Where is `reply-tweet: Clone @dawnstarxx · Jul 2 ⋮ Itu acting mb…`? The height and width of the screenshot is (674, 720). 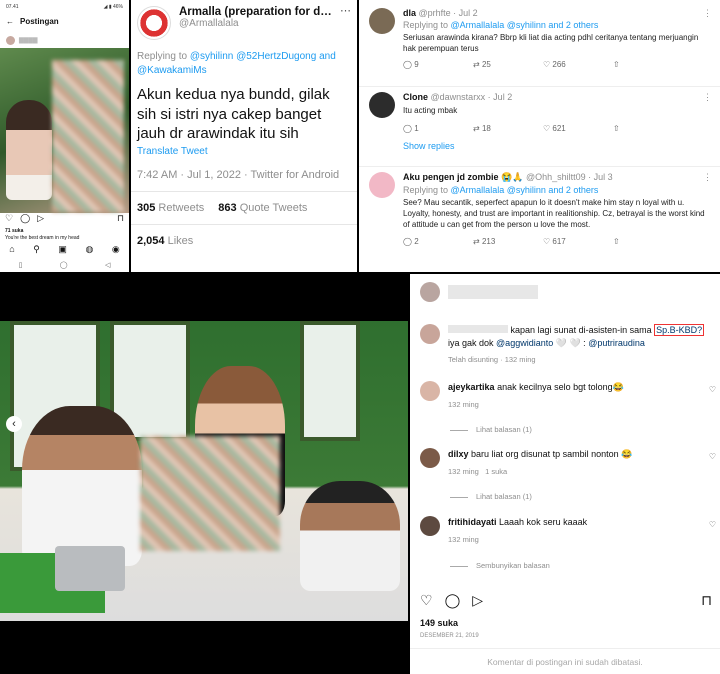
reply-tweet: Clone @dawnstarxx · Jul 2 ⋮ Itu acting mb… is located at coordinates (540, 121).